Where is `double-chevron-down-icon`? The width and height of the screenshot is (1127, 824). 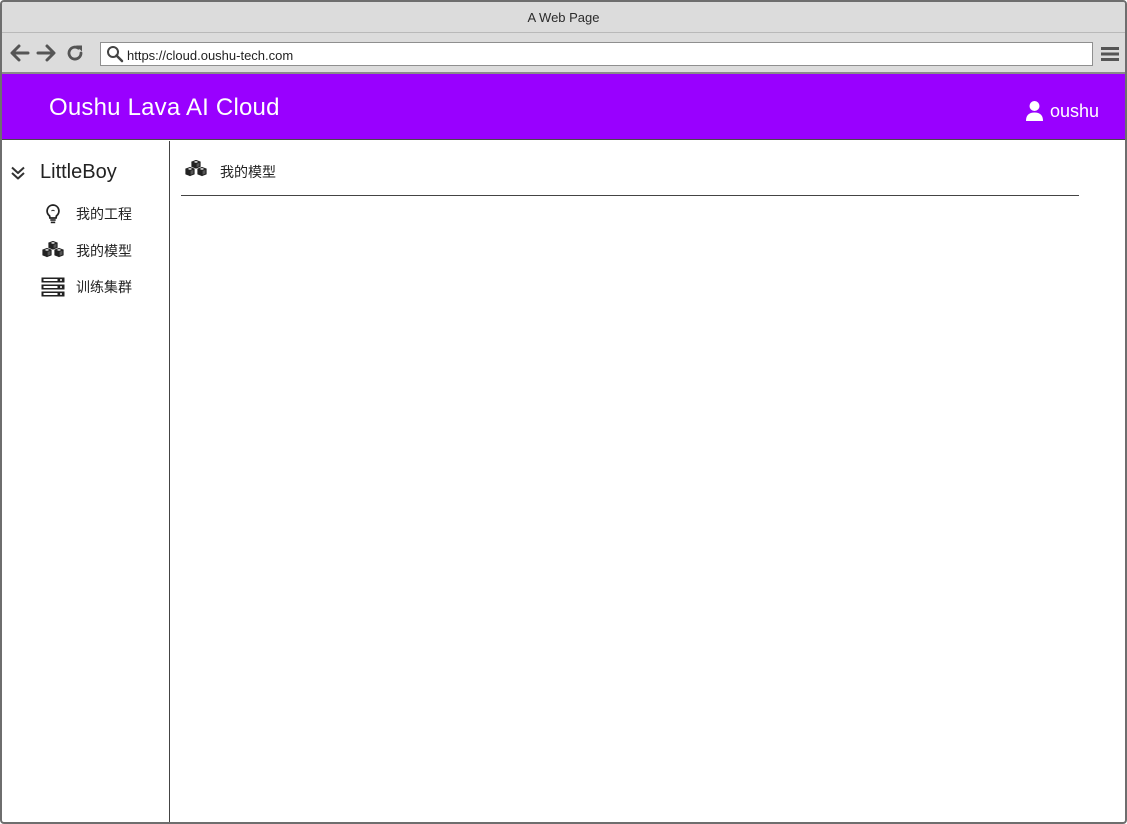 double-chevron-down-icon is located at coordinates (18, 172).